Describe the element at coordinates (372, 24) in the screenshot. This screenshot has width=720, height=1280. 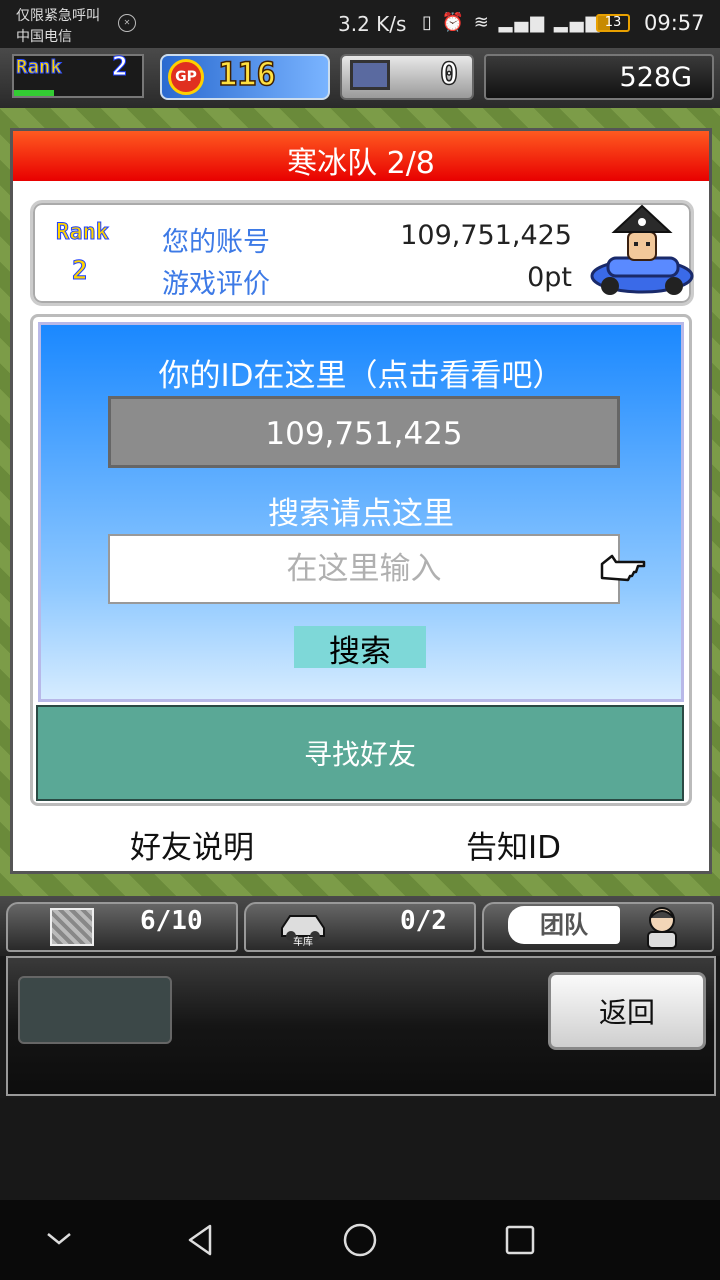
I see `network-speed: 3.2 K/s` at that location.